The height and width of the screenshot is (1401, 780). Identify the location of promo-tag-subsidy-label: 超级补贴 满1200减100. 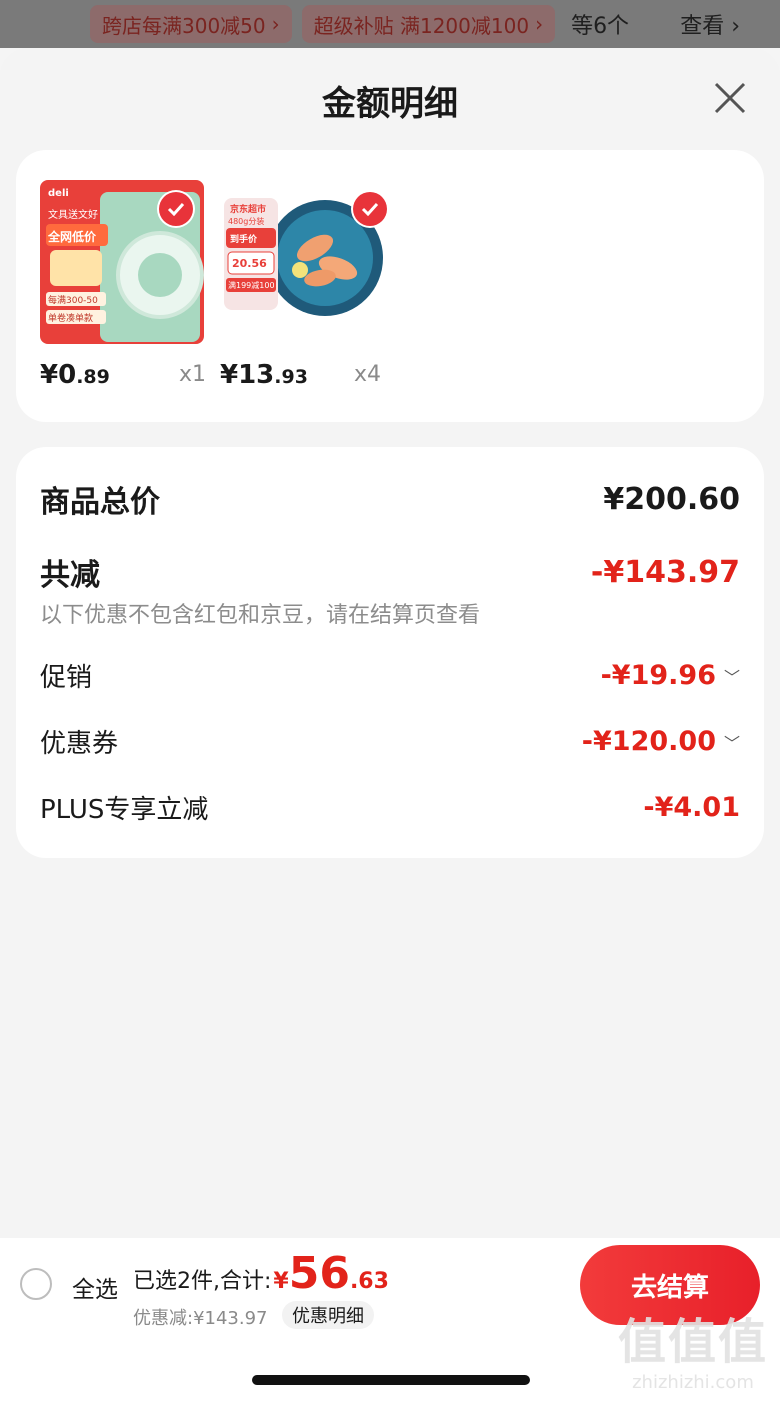
(421, 25).